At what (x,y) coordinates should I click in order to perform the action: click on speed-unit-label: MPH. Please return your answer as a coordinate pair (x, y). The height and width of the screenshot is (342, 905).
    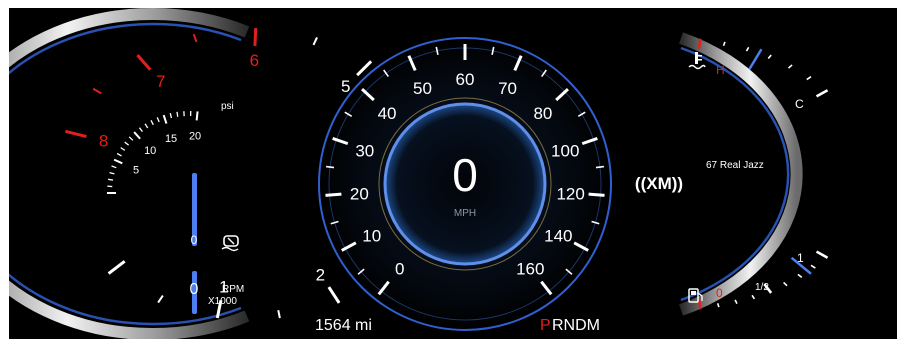
    Looking at the image, I should click on (465, 213).